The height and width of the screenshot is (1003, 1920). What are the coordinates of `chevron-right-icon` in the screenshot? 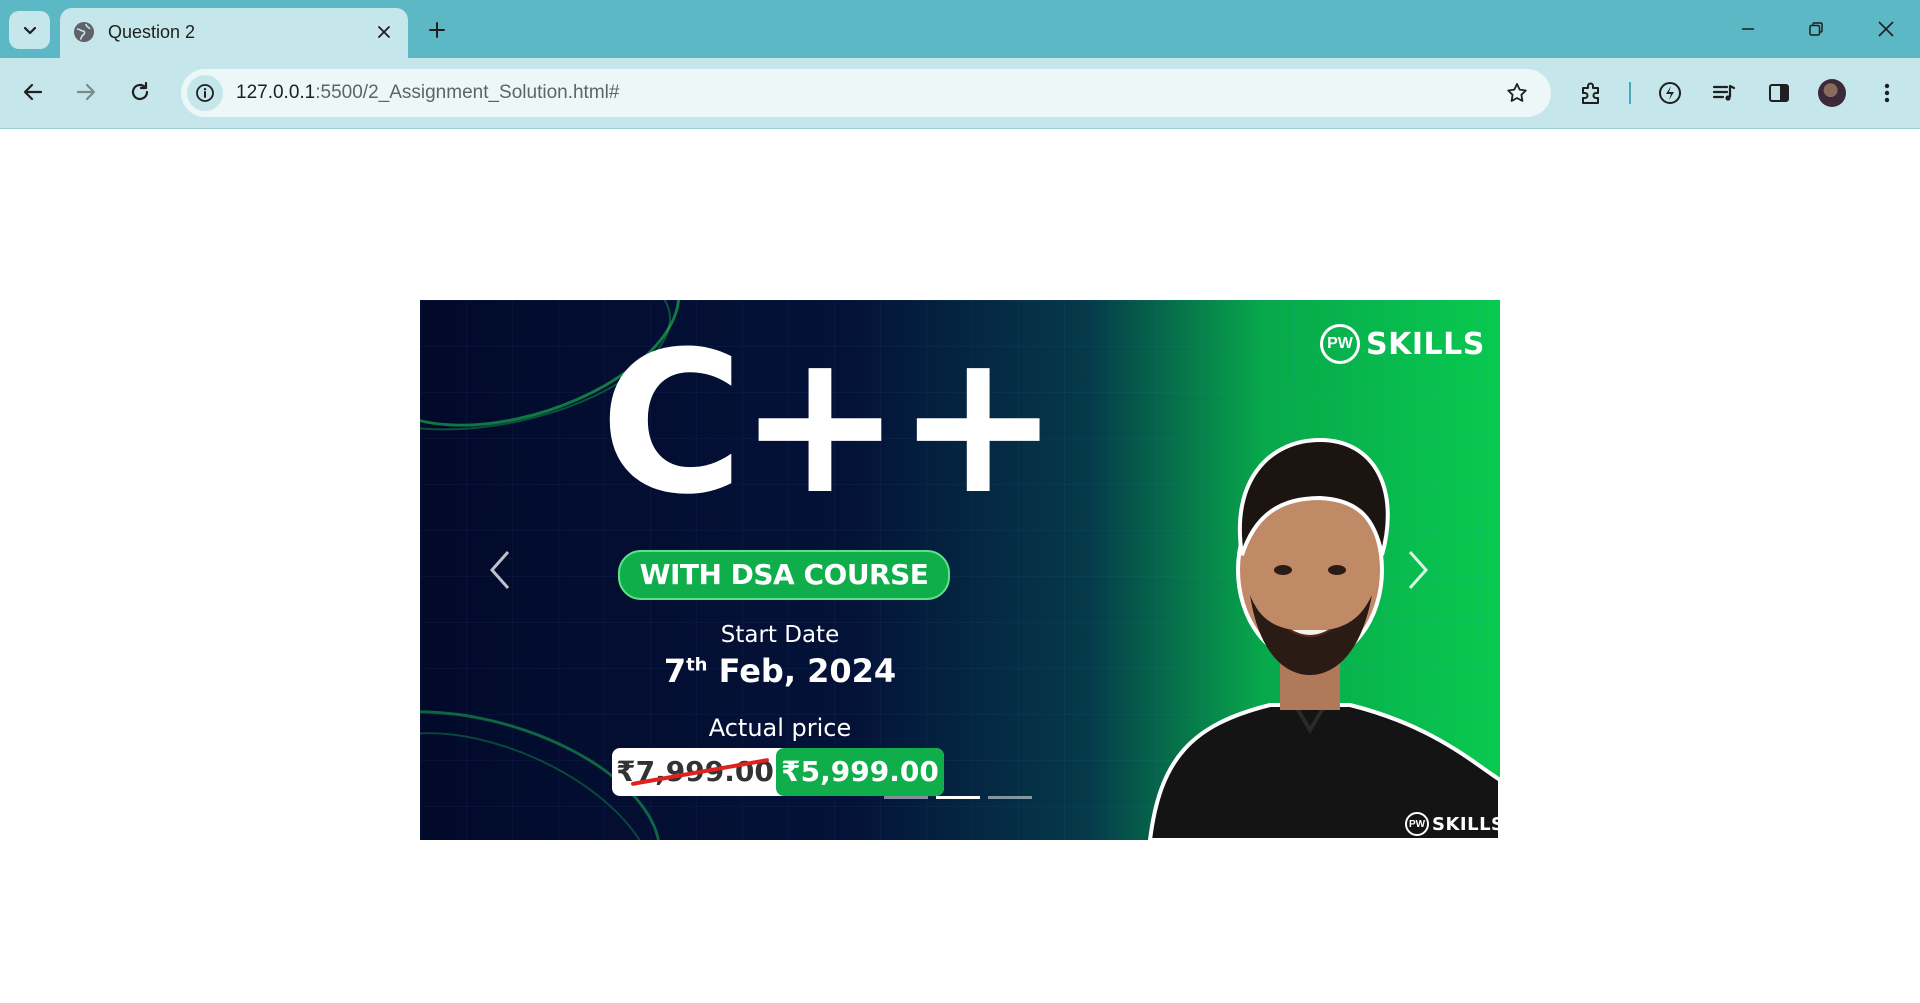 It's located at (1418, 570).